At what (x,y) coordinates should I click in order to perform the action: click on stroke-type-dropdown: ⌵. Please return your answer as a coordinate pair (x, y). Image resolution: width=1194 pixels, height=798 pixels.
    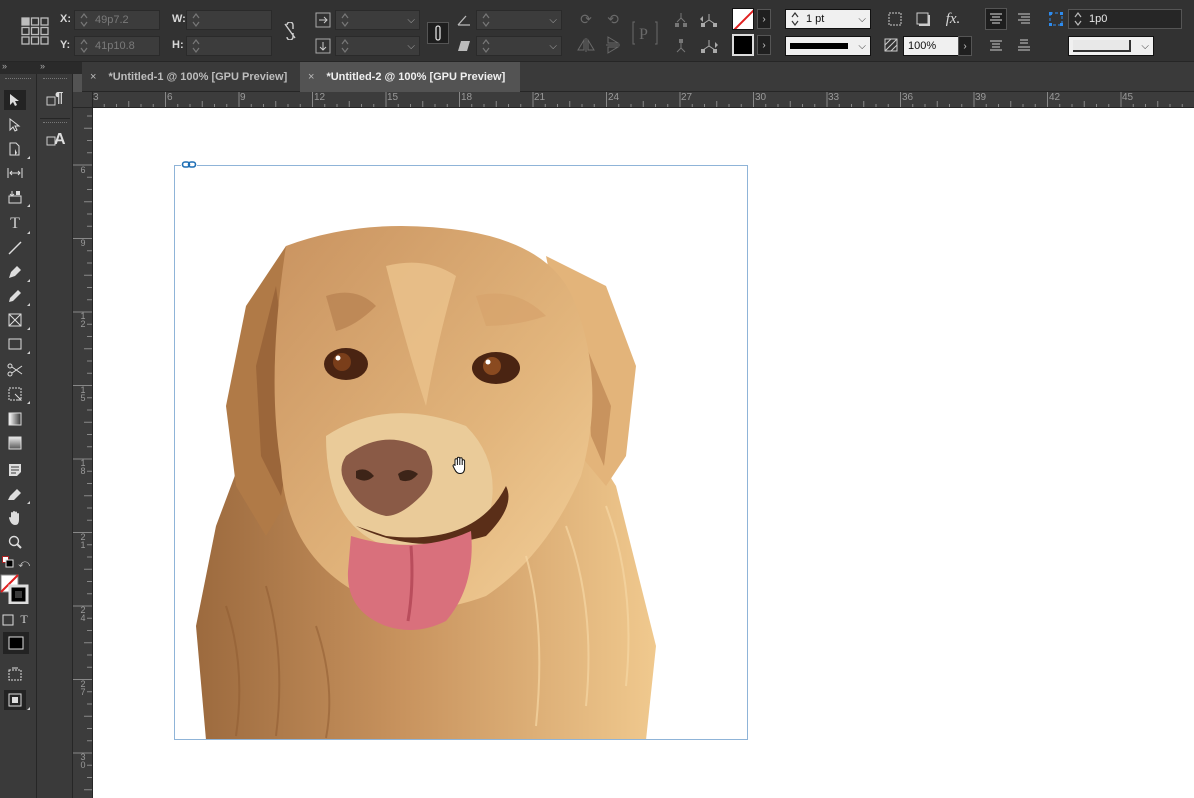
    Looking at the image, I should click on (828, 46).